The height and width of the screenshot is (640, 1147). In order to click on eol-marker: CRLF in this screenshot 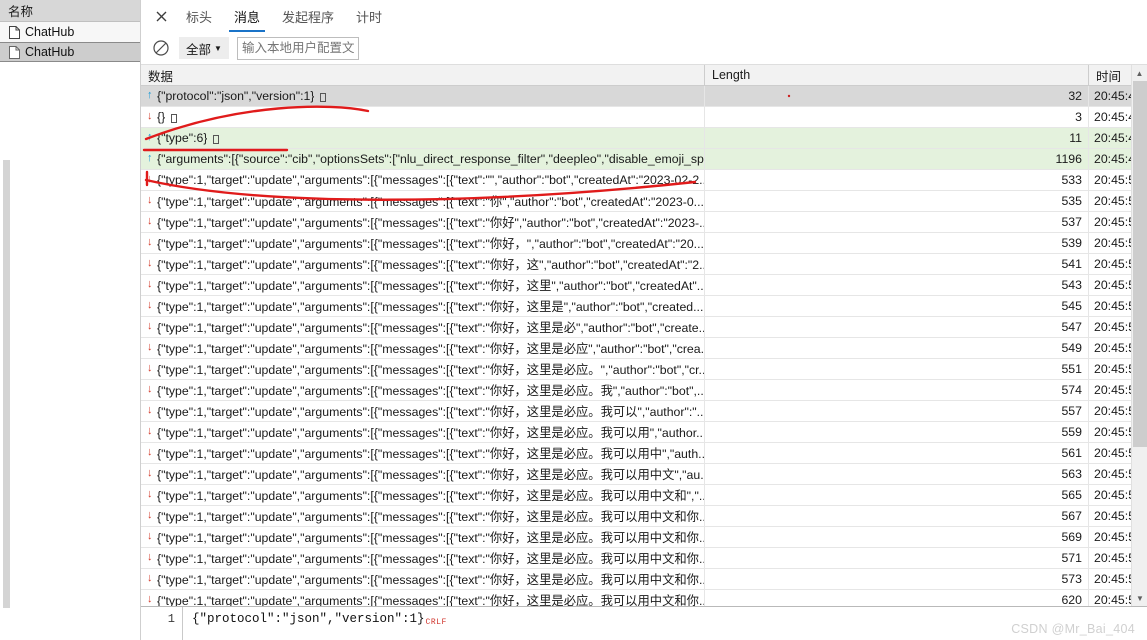, I will do `click(436, 622)`.